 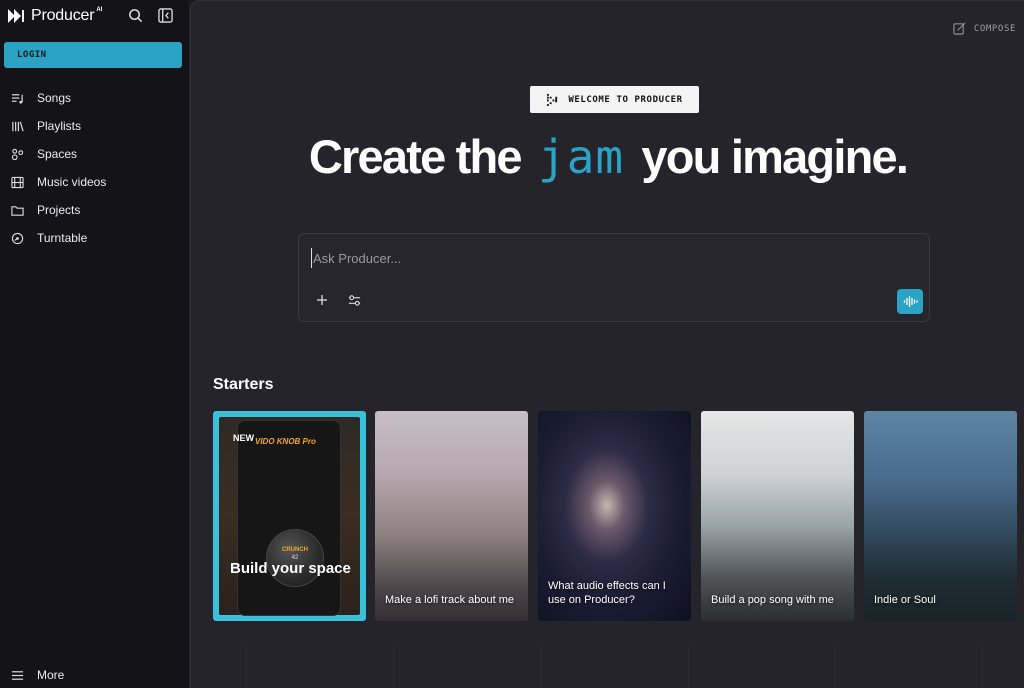 What do you see at coordinates (59, 210) in the screenshot?
I see `sidebar-item-label: Projects` at bounding box center [59, 210].